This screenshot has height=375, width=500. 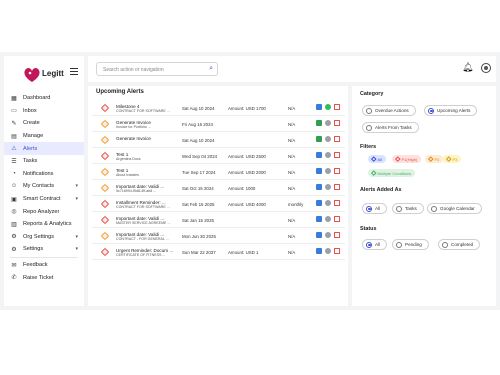 I want to click on sidebar-item-notifications: ◔ Notifications, so click(x=44, y=174).